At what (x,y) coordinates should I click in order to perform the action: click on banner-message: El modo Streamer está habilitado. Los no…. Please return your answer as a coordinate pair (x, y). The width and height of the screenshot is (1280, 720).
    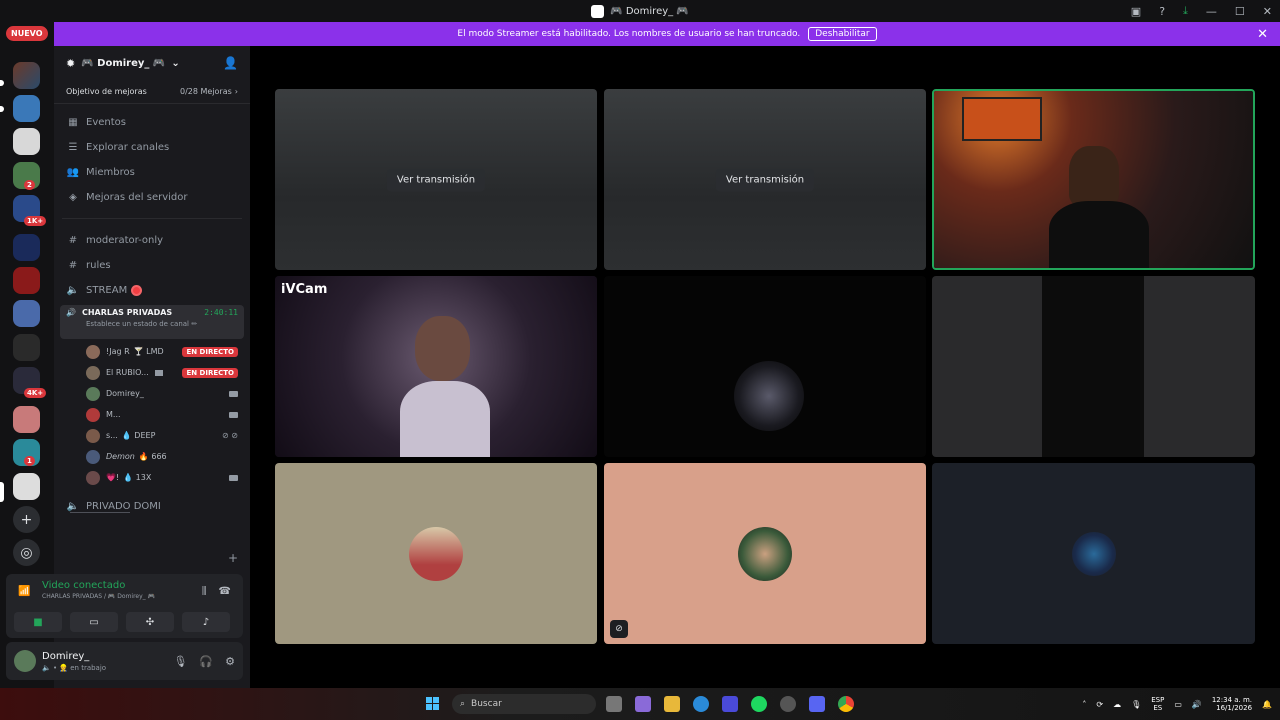
    Looking at the image, I should click on (629, 34).